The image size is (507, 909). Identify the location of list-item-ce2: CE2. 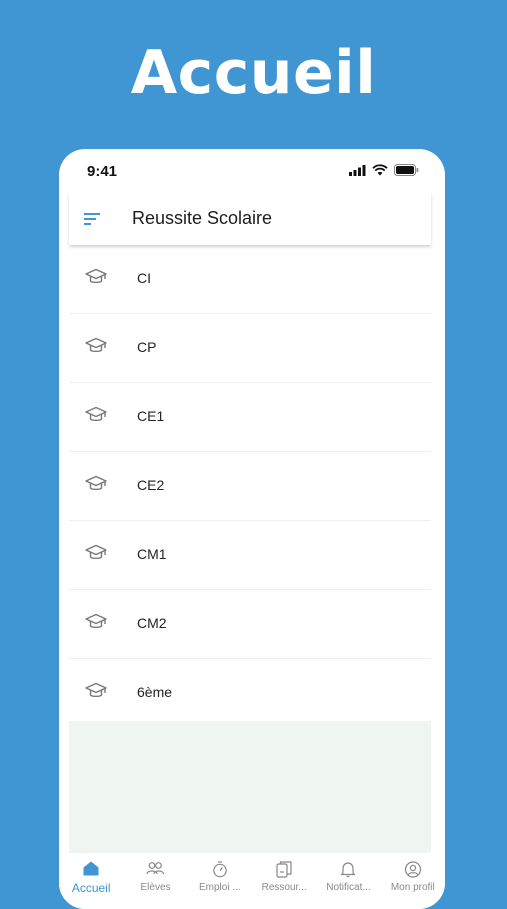
(250, 486).